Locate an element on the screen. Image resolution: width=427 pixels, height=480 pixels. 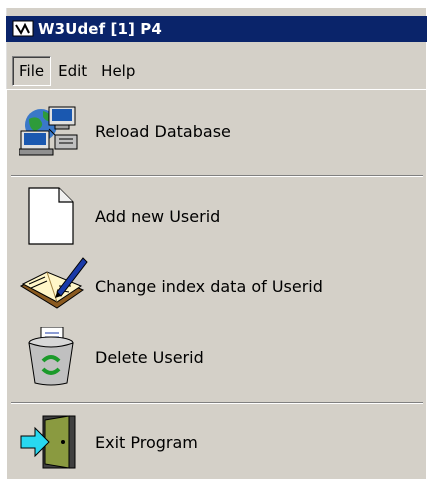
book-pen-icon is located at coordinates (53, 283).